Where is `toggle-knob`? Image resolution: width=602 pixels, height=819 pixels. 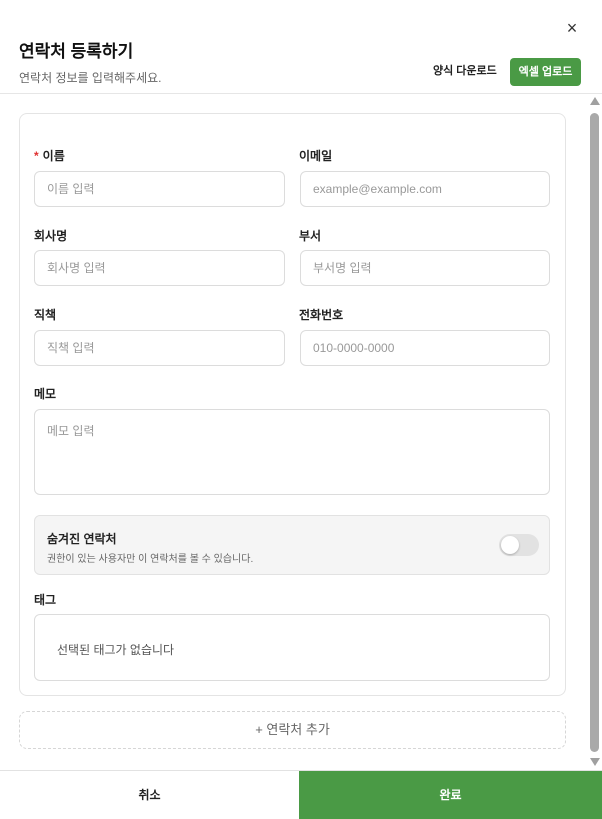 toggle-knob is located at coordinates (510, 545).